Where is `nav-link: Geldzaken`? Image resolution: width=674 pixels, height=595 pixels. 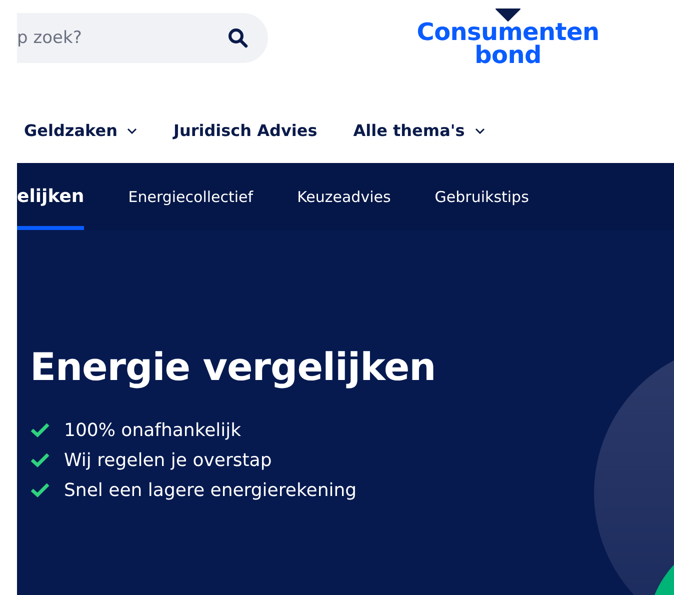 nav-link: Geldzaken is located at coordinates (81, 130).